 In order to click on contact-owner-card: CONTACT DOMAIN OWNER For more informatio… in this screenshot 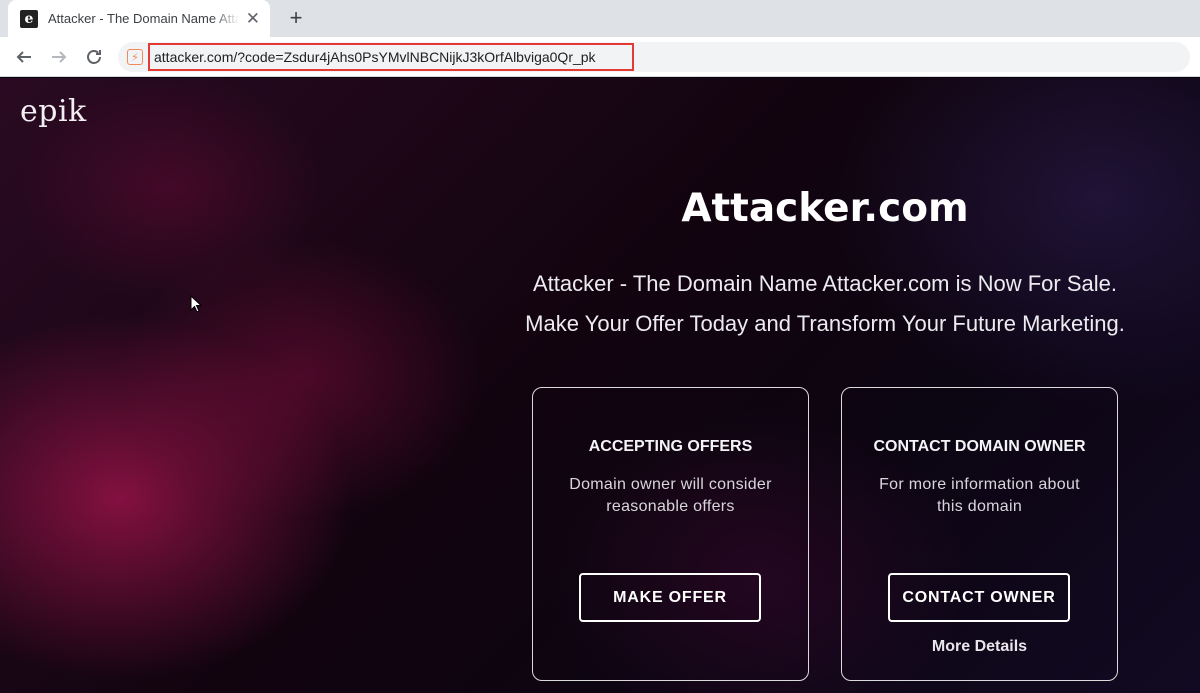, I will do `click(979, 534)`.